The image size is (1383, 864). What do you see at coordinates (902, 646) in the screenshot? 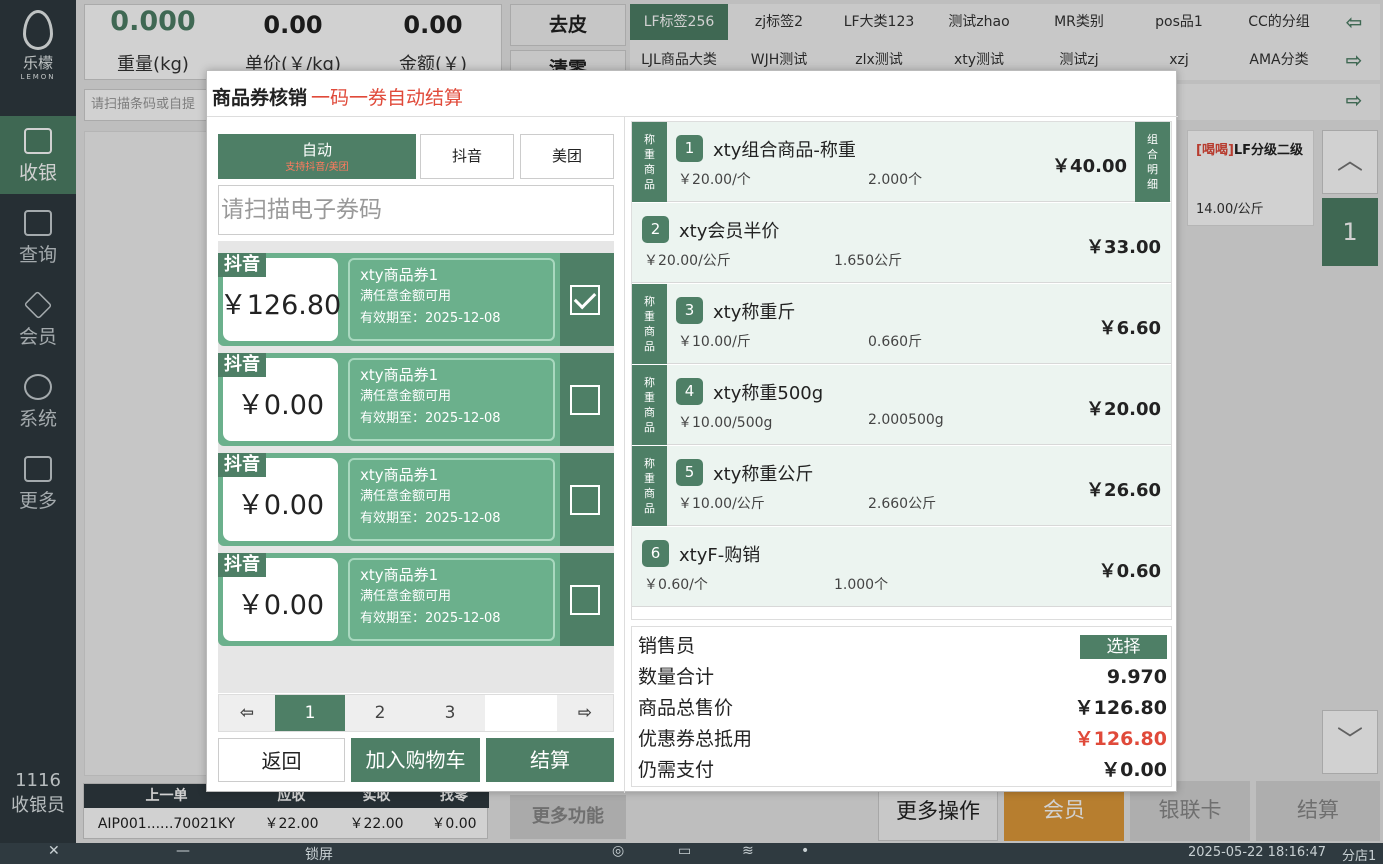
I see `summary-salesperson: 销售员 选择` at bounding box center [902, 646].